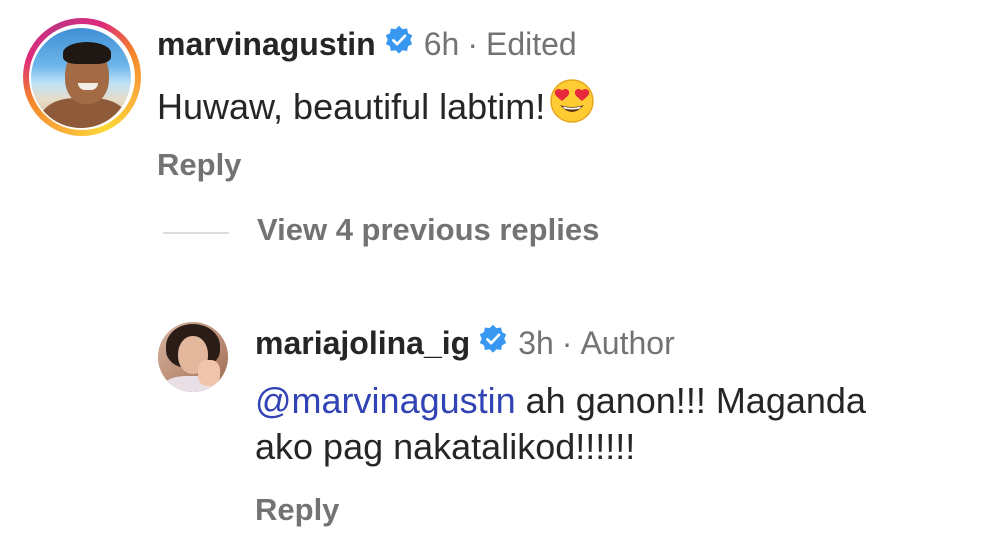 The height and width of the screenshot is (548, 1008). I want to click on view-previous-replies-button: View 4 previous replies, so click(428, 230).